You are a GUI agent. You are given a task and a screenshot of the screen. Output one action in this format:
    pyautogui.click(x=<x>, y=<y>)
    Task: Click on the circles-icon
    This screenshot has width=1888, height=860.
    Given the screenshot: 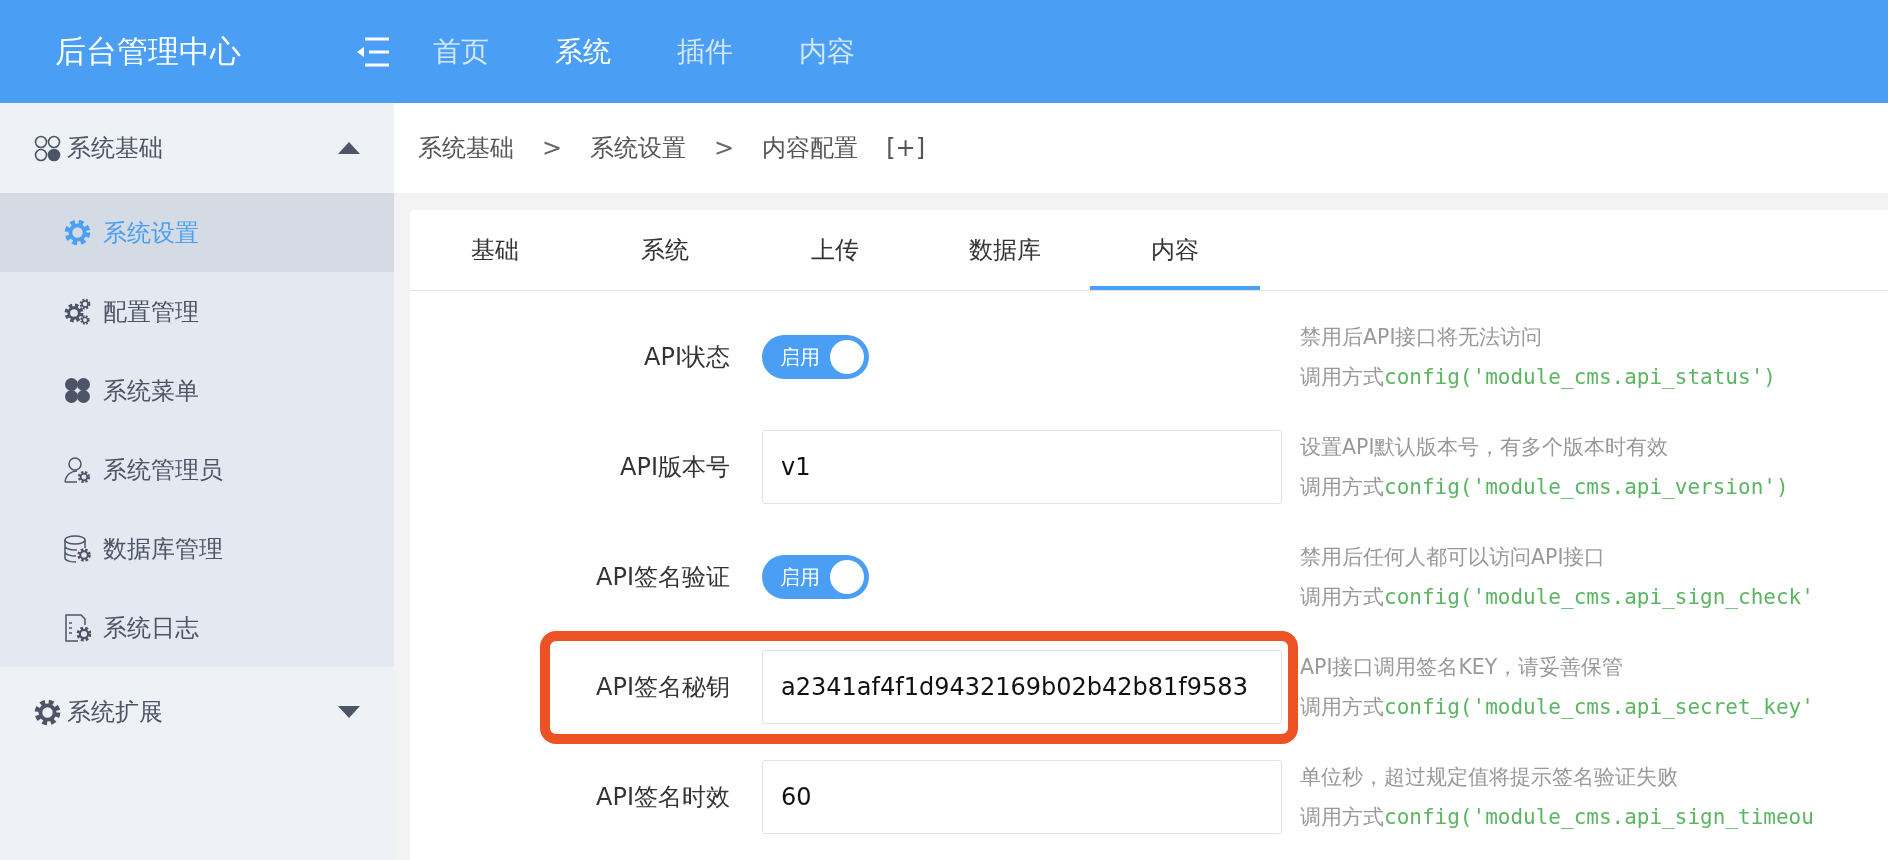 What is the action you would take?
    pyautogui.click(x=47, y=148)
    